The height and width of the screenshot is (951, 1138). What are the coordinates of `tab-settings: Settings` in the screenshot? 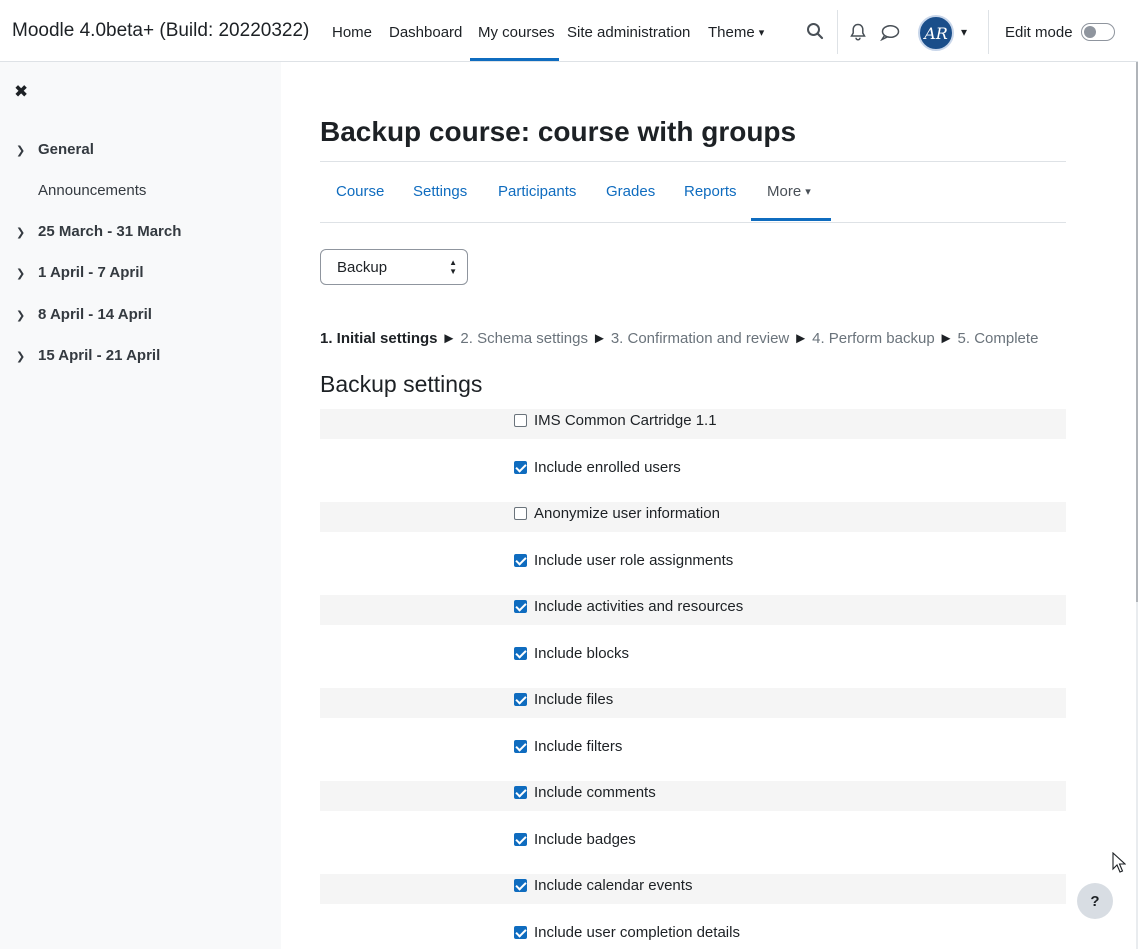 It's located at (440, 191).